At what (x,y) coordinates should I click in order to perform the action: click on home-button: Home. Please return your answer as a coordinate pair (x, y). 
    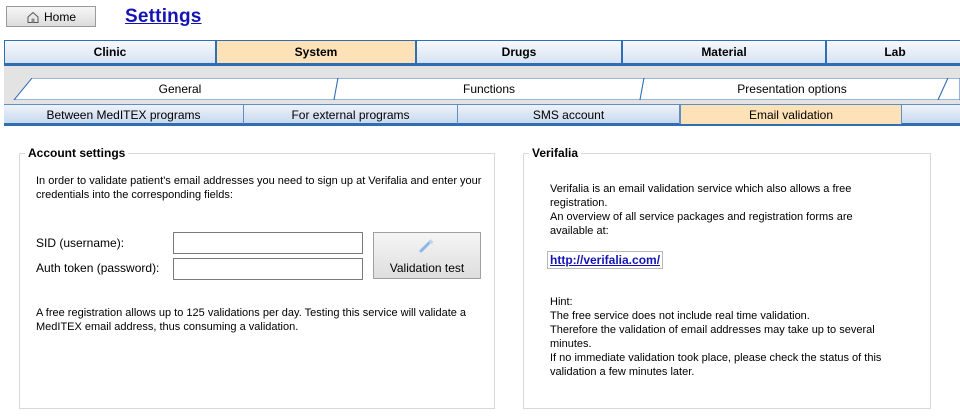
    Looking at the image, I should click on (51, 16).